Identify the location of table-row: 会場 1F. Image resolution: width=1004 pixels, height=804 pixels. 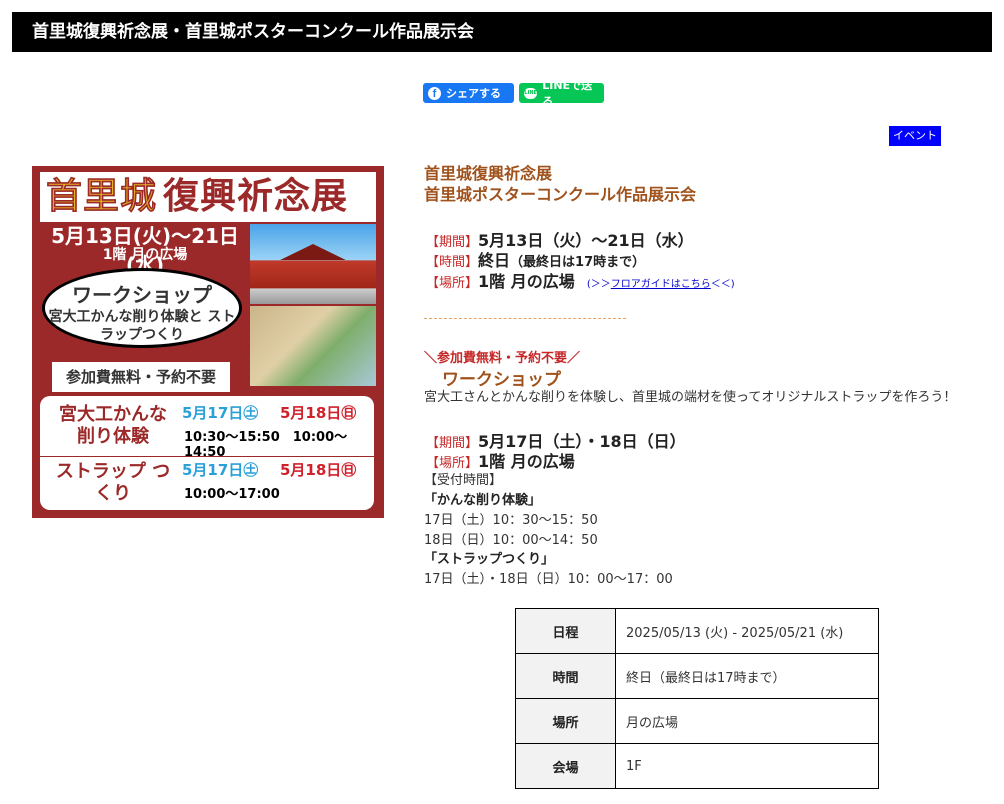
(697, 766).